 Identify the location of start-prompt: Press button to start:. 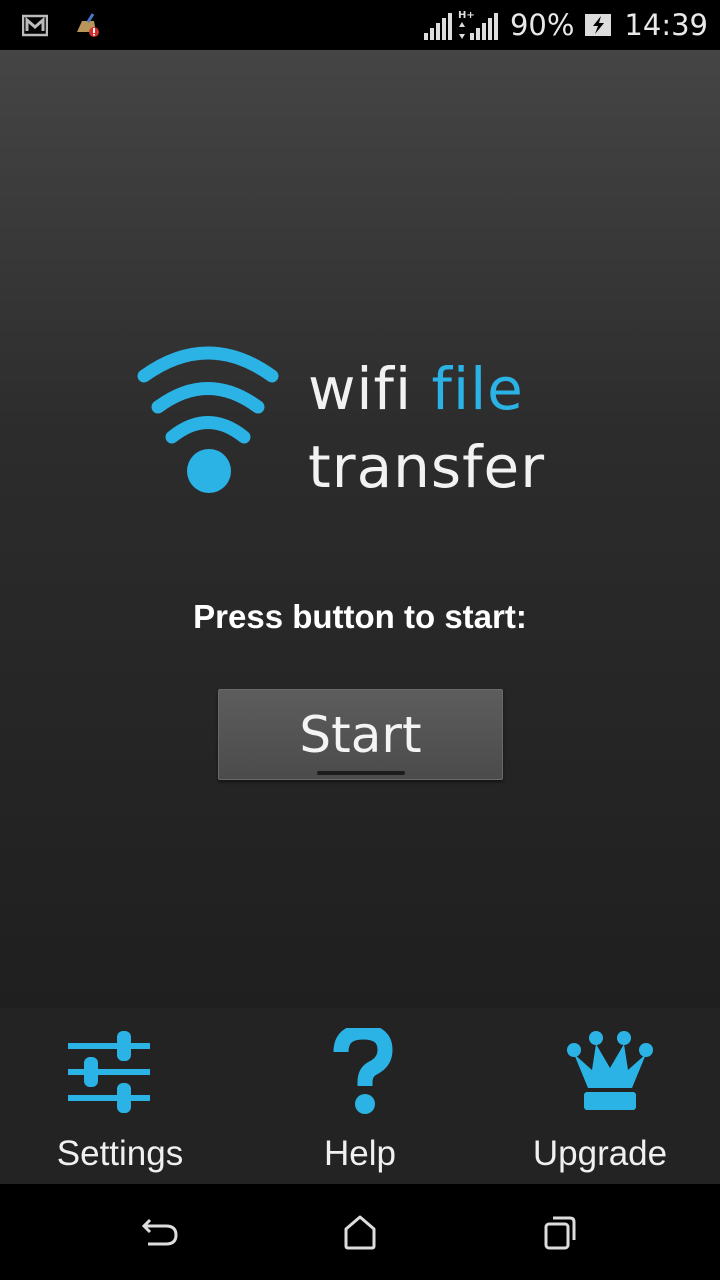
(360, 616).